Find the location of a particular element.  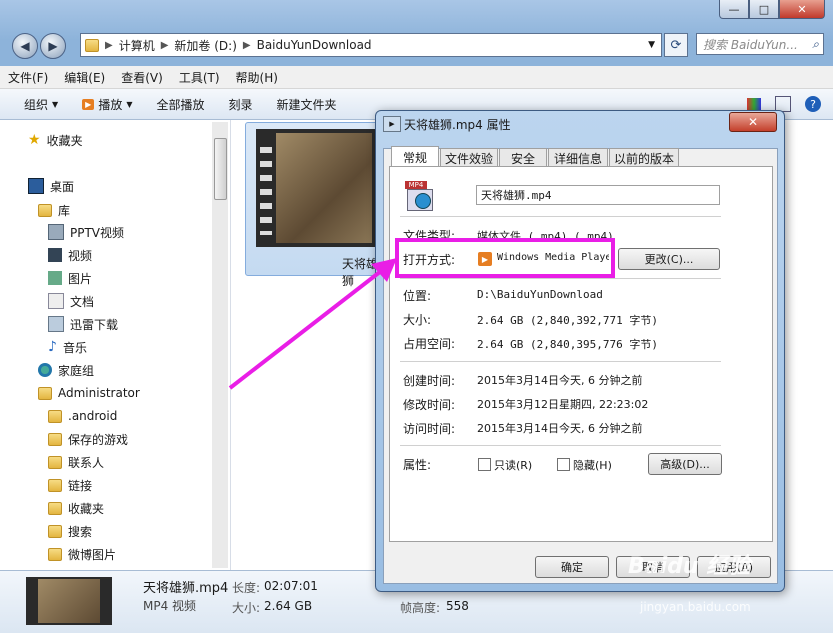

organize-button: 组织 ▼ is located at coordinates (35, 104).